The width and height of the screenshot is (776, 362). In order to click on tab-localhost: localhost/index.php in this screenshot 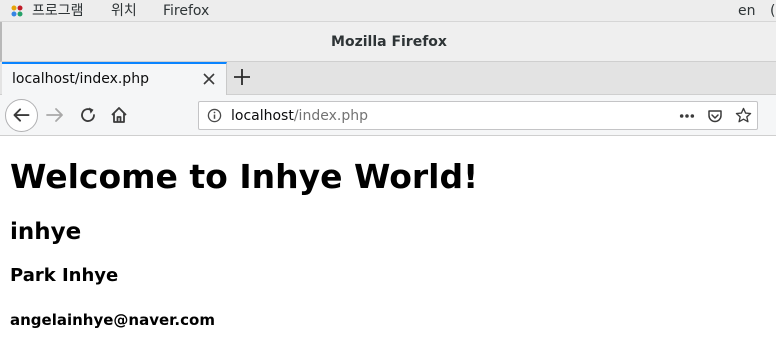, I will do `click(114, 78)`.